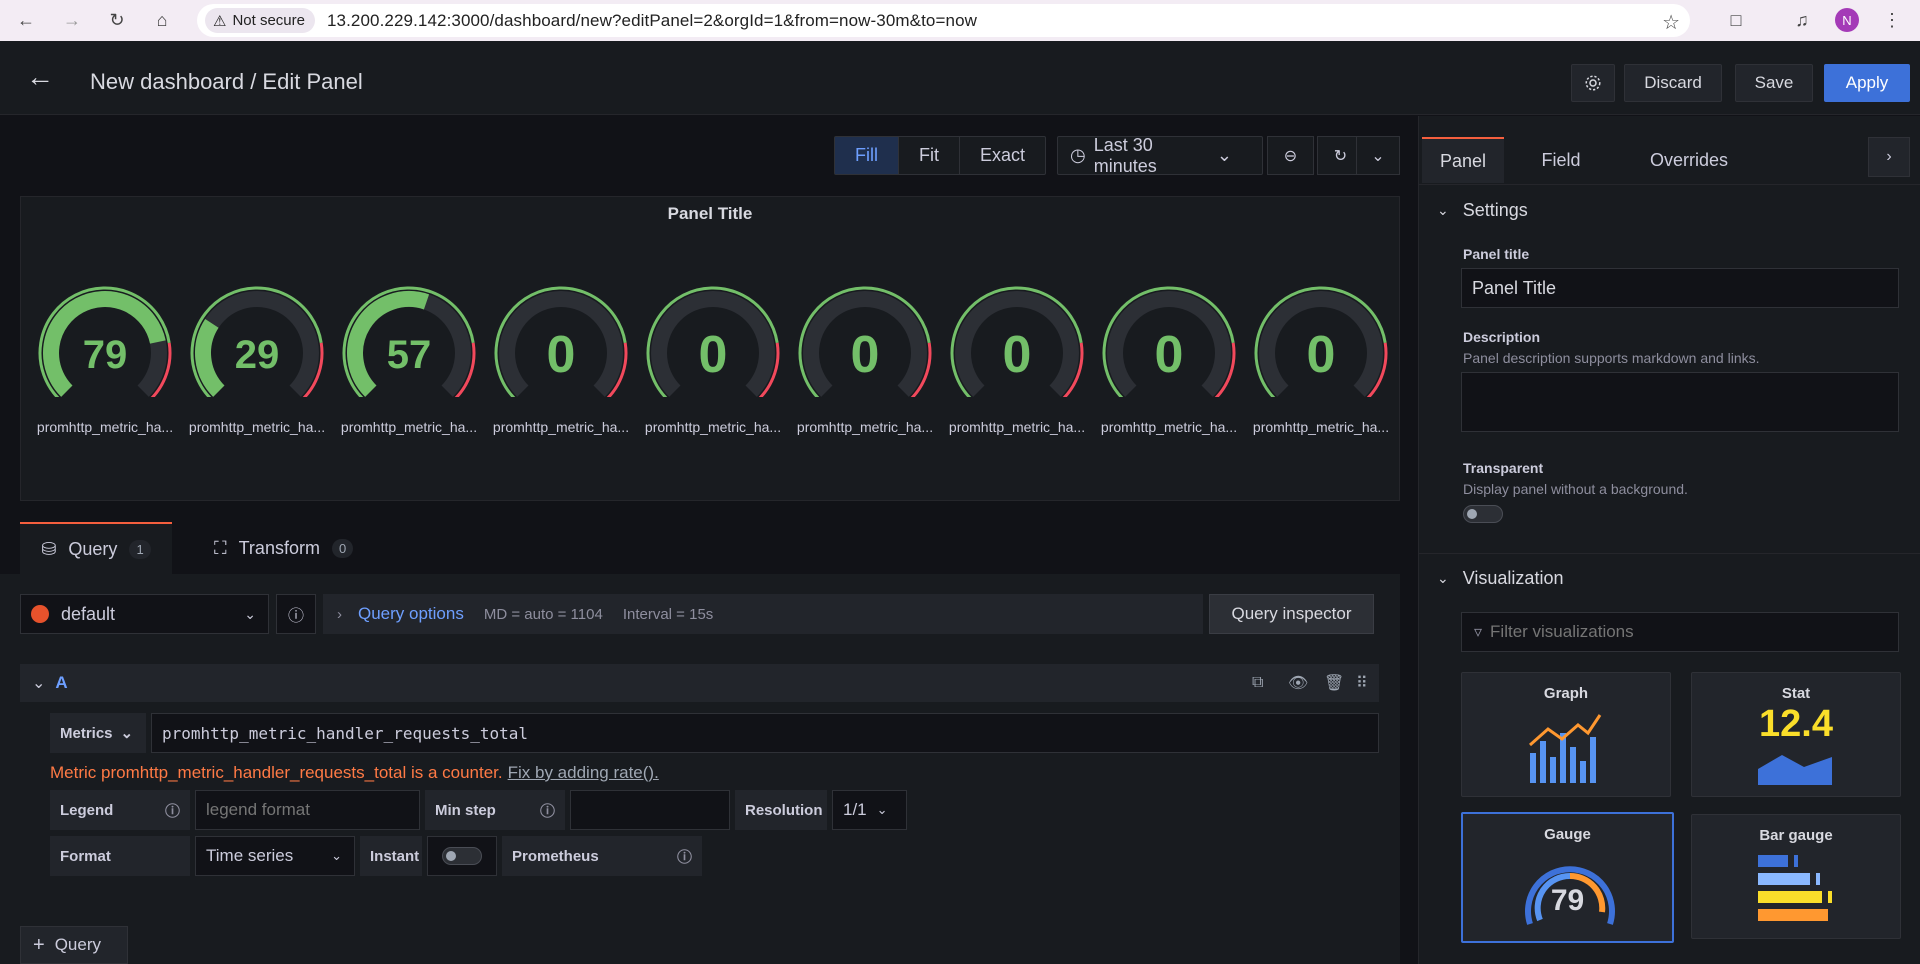  What do you see at coordinates (275, 856) in the screenshot?
I see `format-select: Time series ⌄` at bounding box center [275, 856].